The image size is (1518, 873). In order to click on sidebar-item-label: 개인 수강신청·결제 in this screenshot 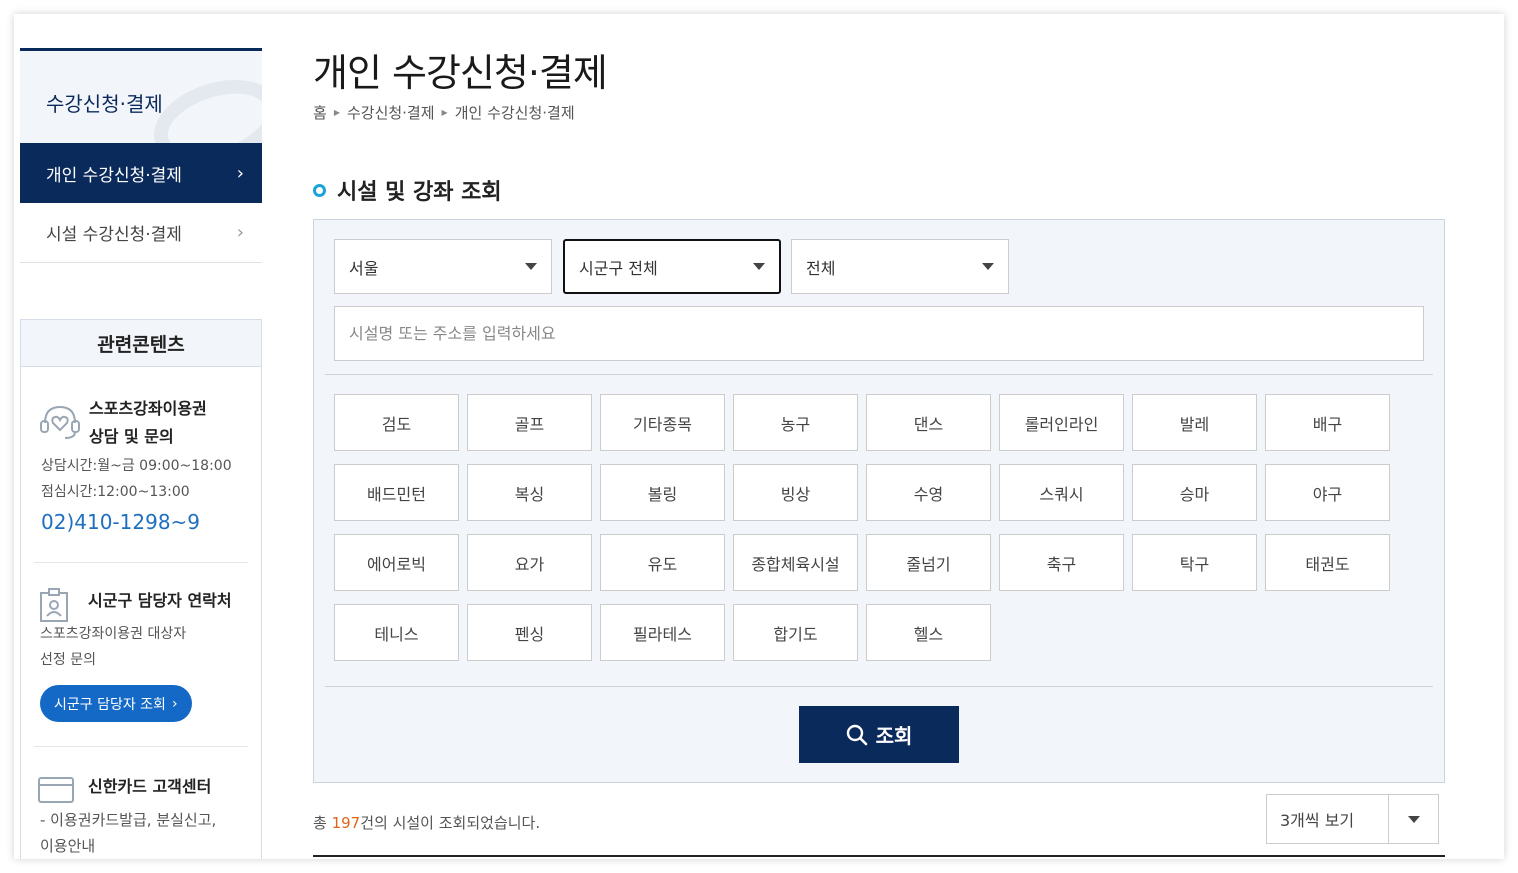, I will do `click(114, 175)`.